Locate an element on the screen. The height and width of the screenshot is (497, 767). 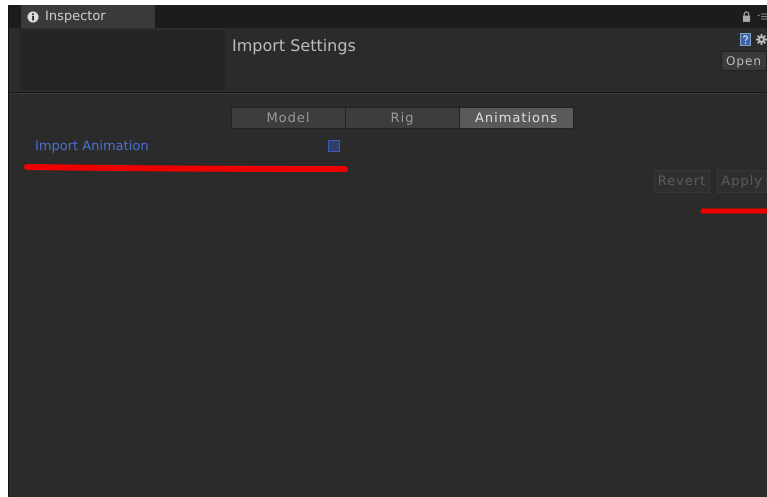
menu-icon is located at coordinates (762, 16).